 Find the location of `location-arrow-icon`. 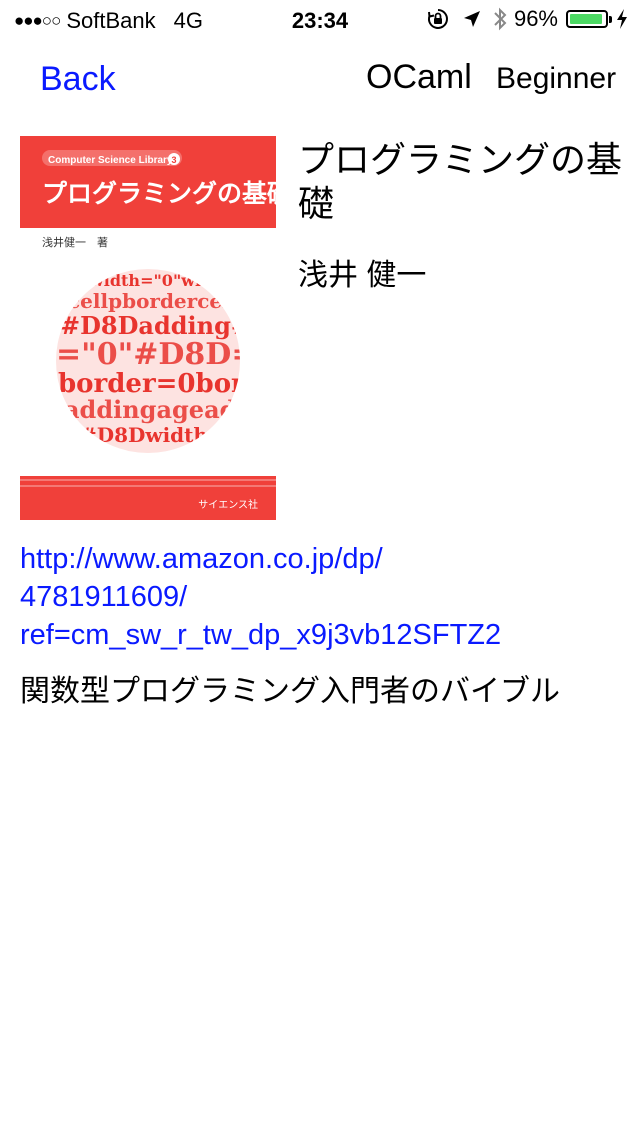

location-arrow-icon is located at coordinates (472, 19).